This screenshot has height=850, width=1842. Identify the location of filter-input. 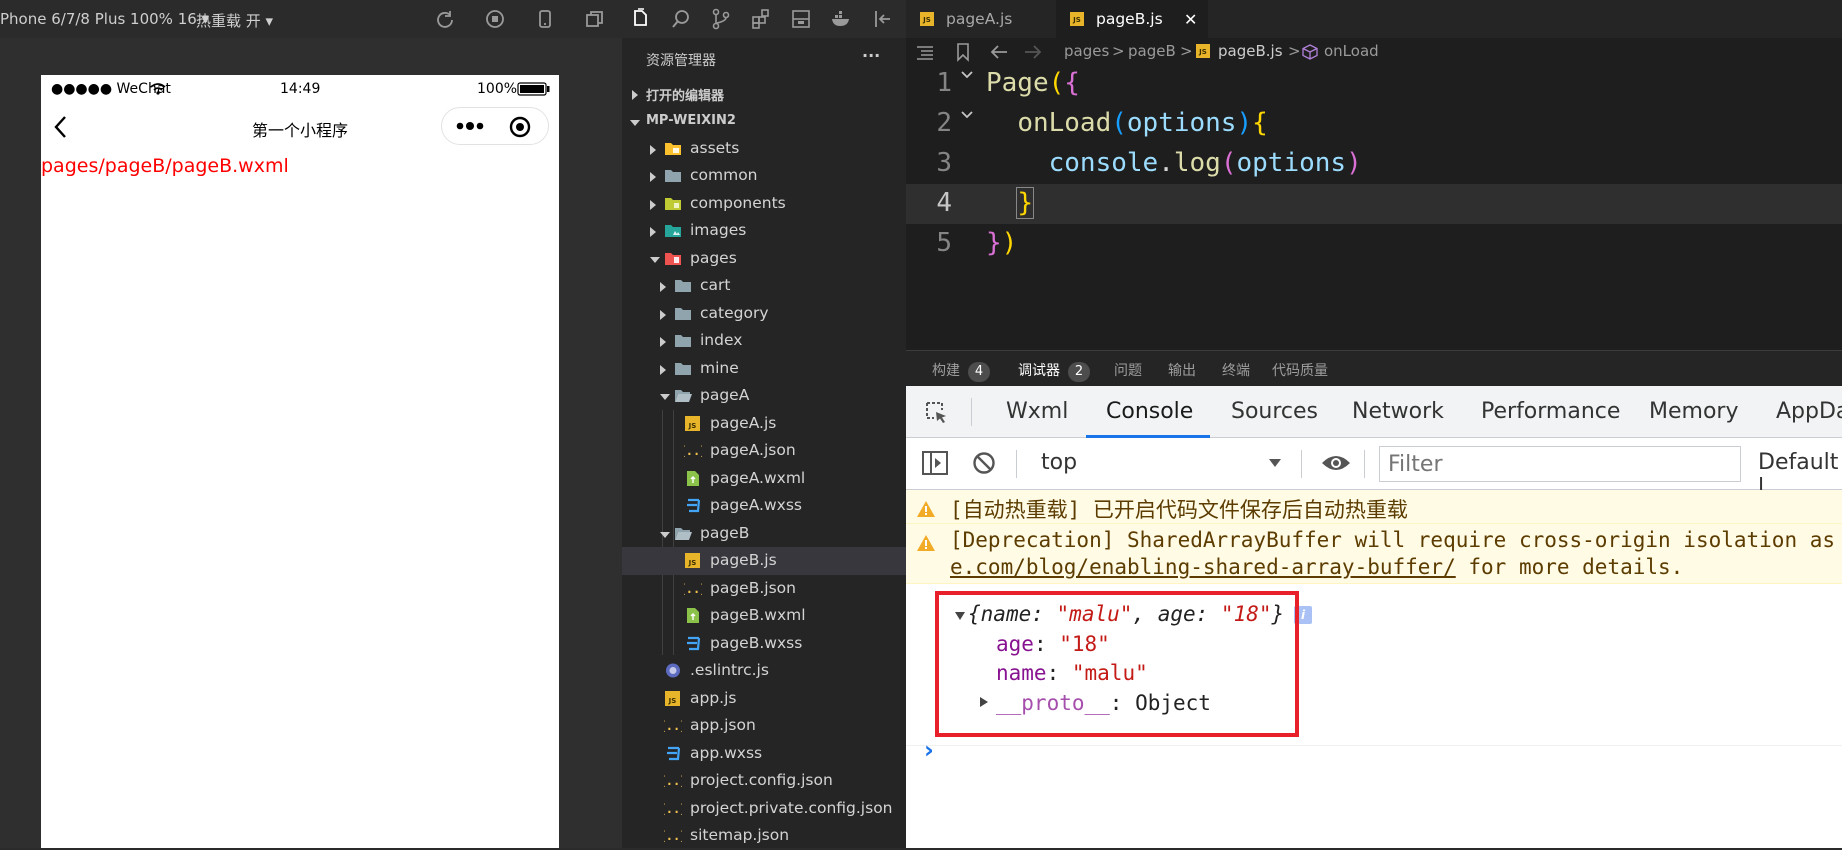
(1560, 464).